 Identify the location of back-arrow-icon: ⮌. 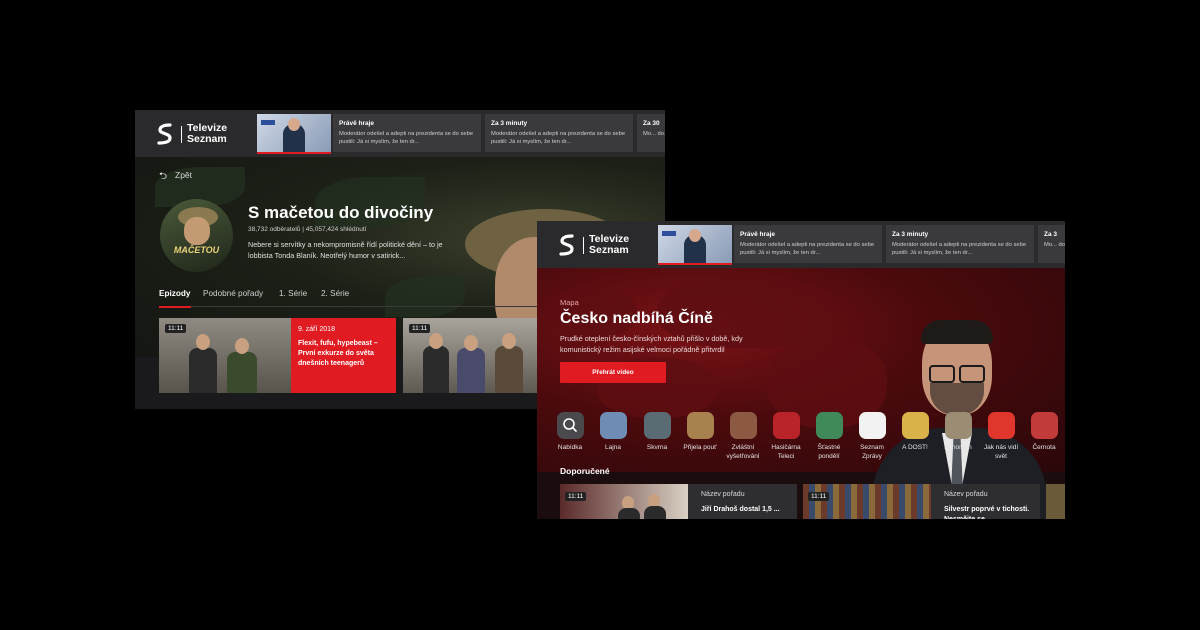
(163, 177).